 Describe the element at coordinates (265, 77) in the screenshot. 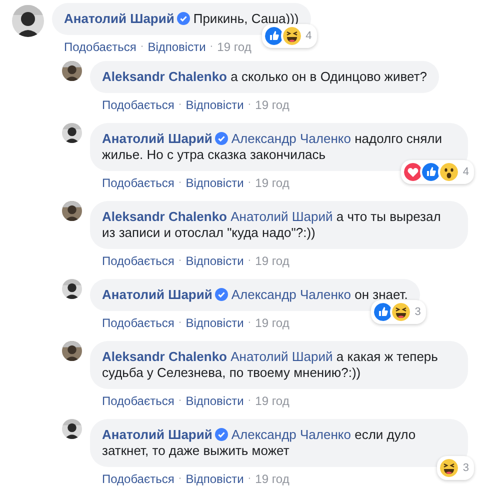

I see `comment-text: Aleksandr Chalenko а сколько он в Одинцово живет?` at that location.